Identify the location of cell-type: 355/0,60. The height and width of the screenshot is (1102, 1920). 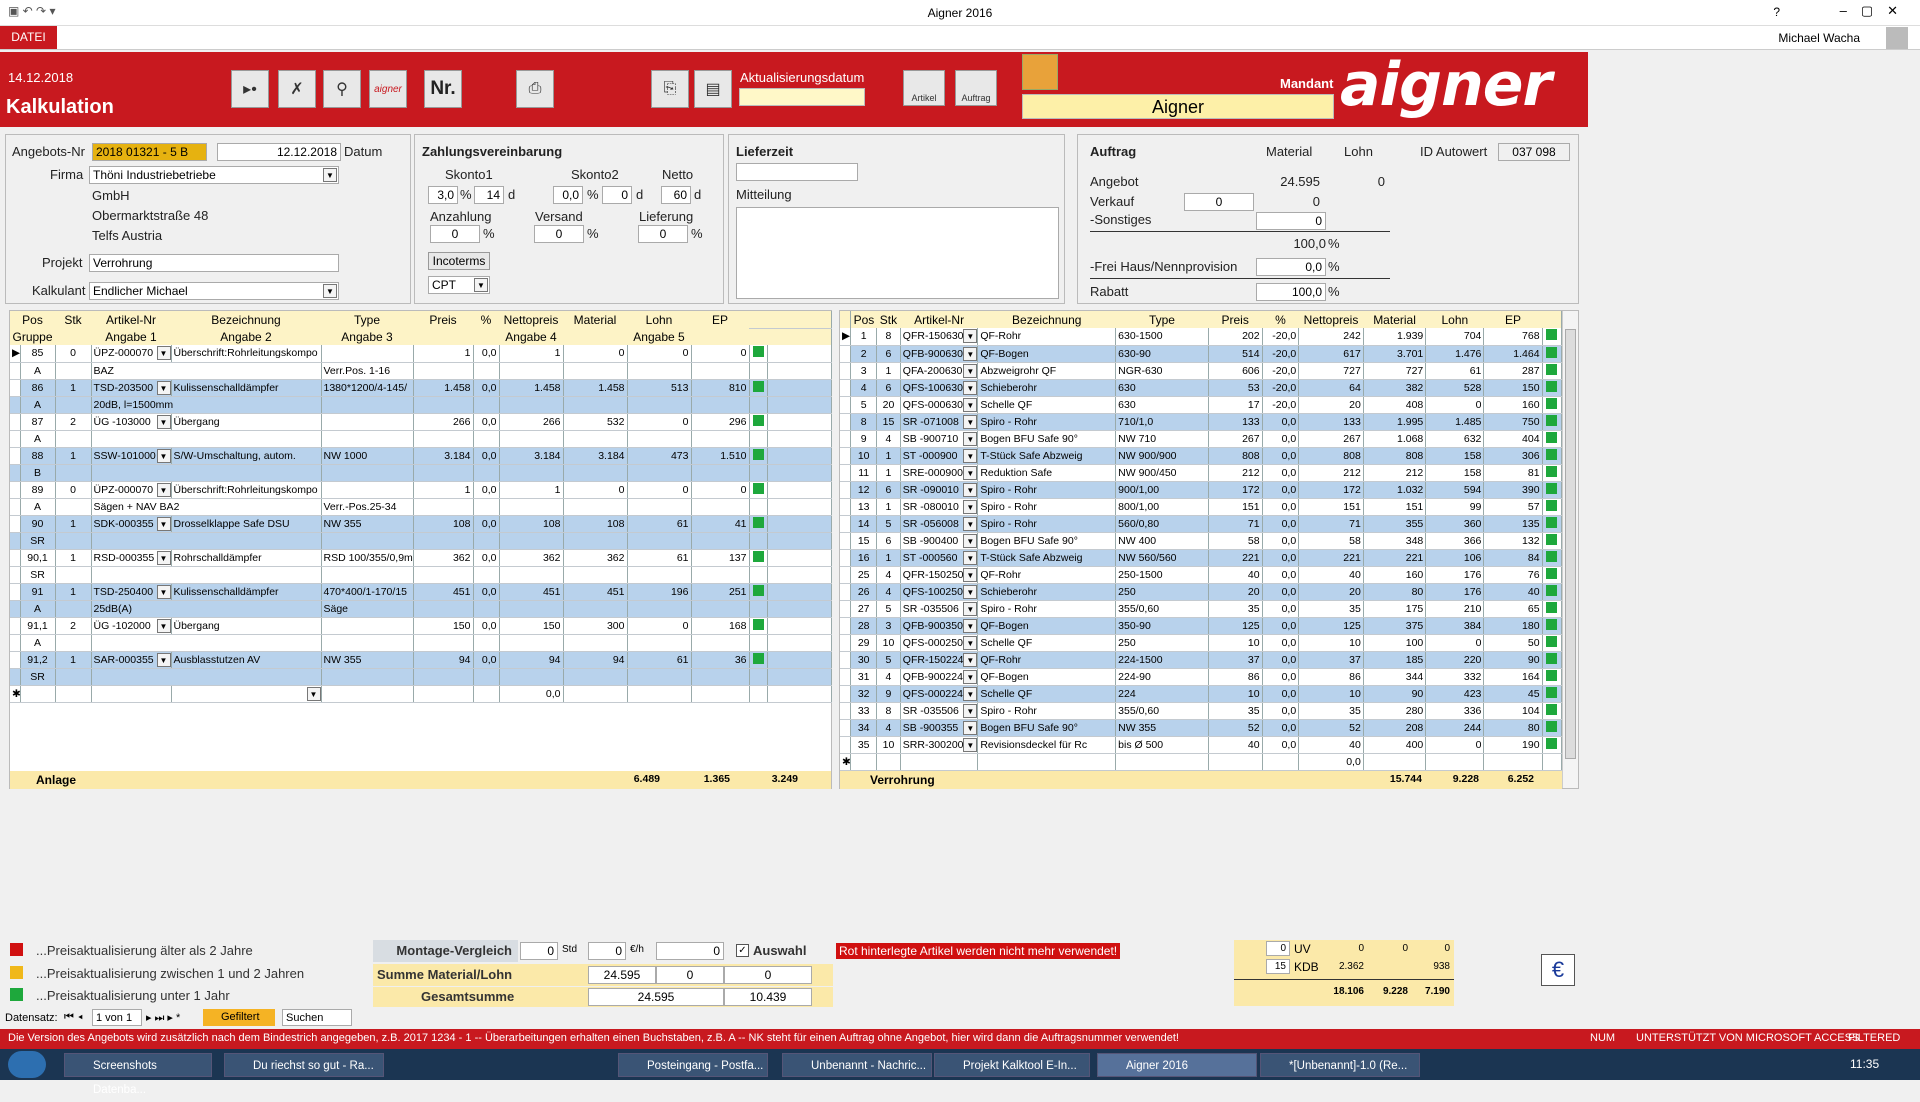
(1162, 609).